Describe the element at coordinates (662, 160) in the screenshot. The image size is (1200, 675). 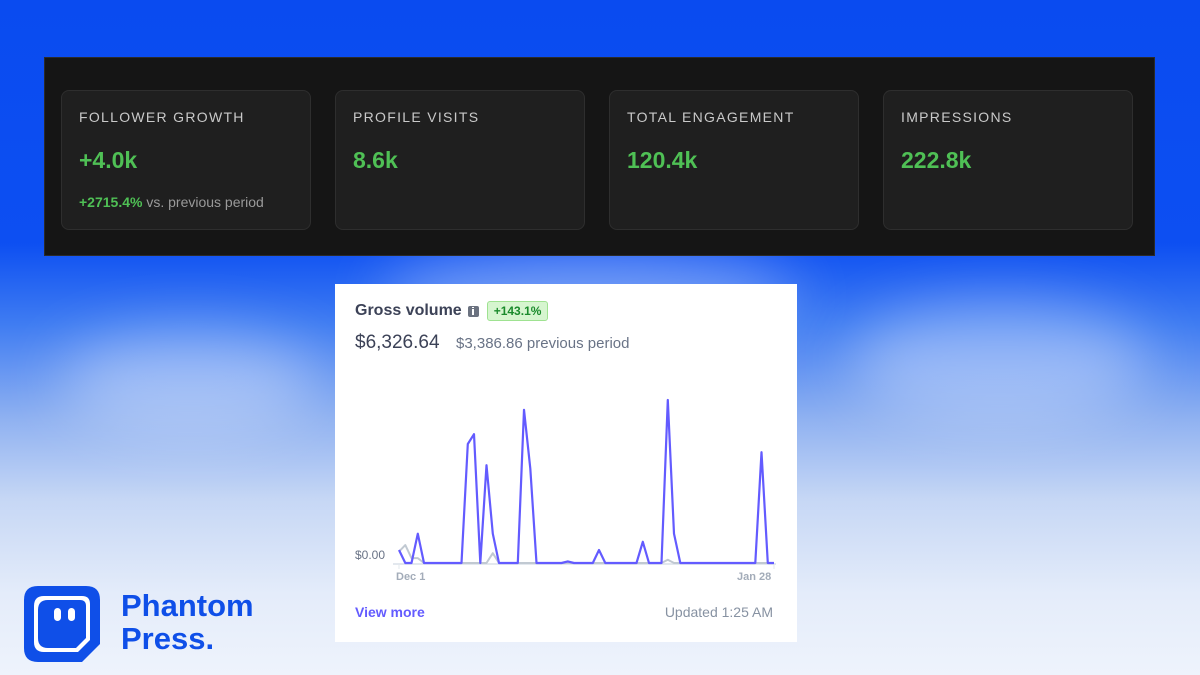
I see `stat-value: 120.4k` at that location.